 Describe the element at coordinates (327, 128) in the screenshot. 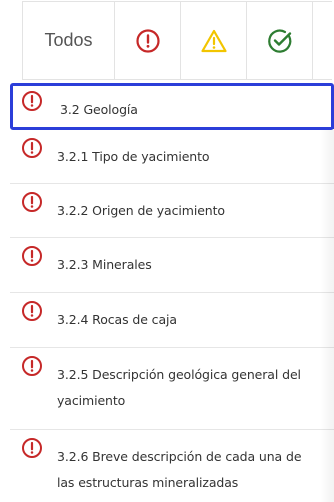

I see `selection-connector` at that location.